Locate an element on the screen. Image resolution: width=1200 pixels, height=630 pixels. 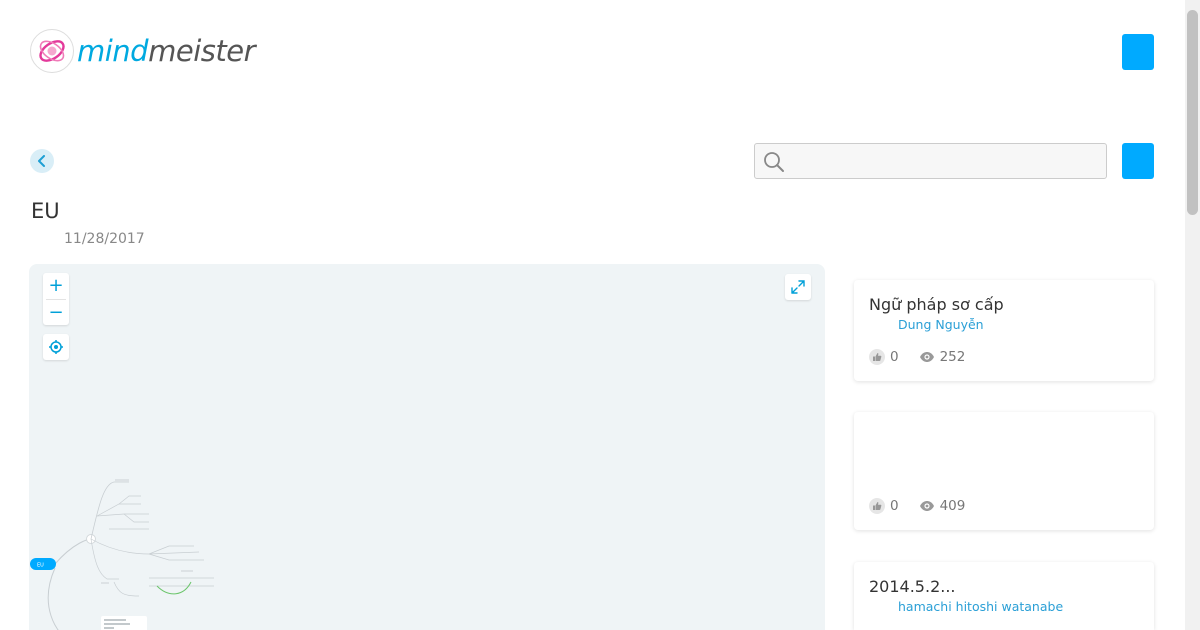
back-button is located at coordinates (42, 161).